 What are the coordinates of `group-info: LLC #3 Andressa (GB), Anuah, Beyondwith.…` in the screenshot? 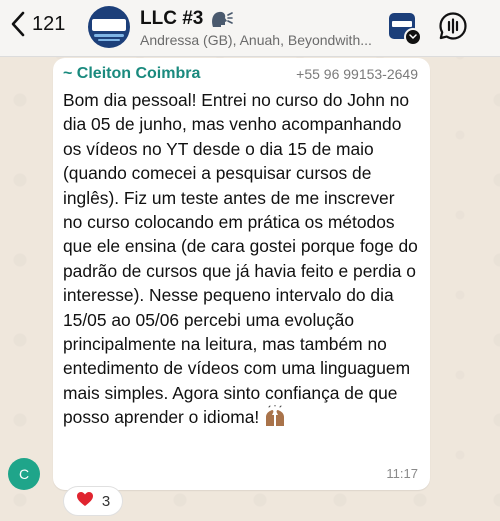 It's located at (262, 28).